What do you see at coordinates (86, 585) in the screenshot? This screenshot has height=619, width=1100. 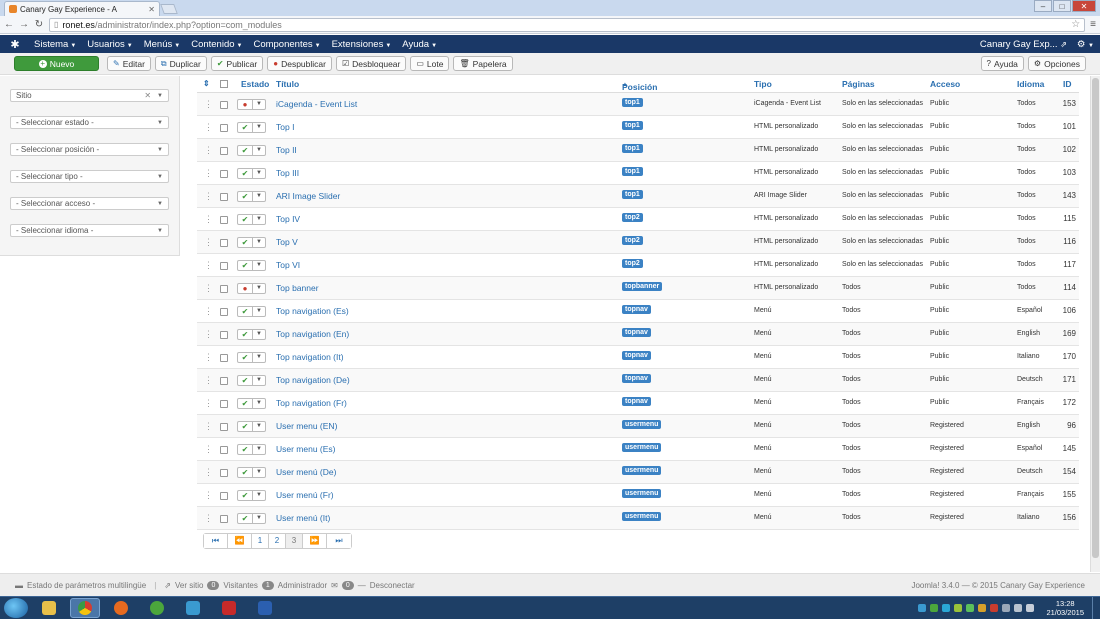 I see `multilang-status-link: Estado de parámetros multilingüe` at bounding box center [86, 585].